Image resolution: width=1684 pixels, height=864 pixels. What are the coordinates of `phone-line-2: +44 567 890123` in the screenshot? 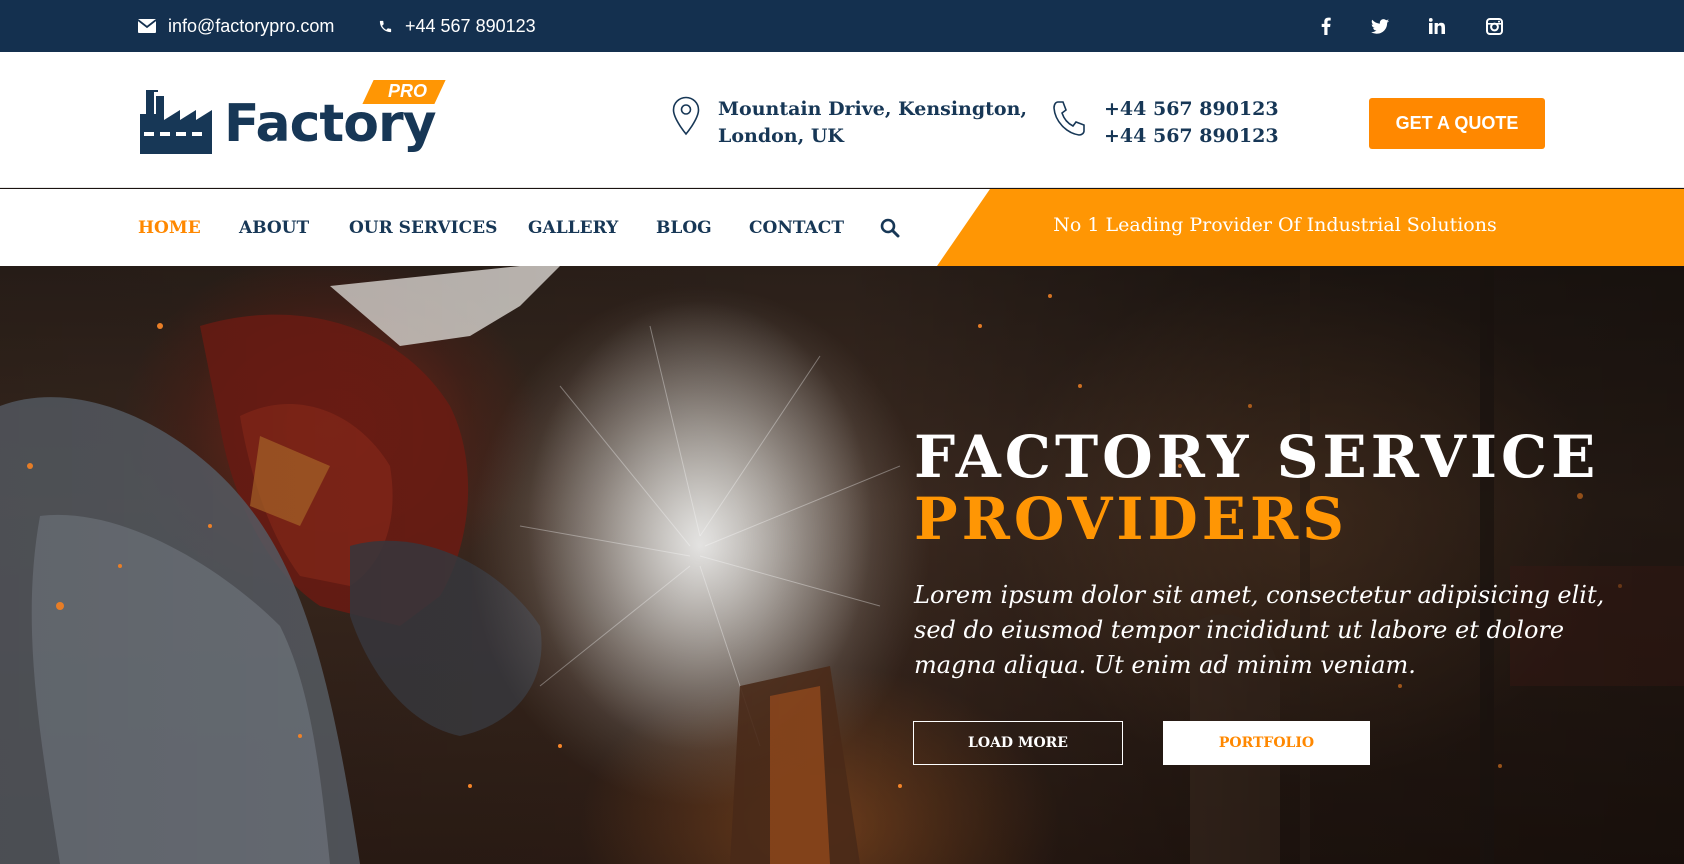 It's located at (1191, 136).